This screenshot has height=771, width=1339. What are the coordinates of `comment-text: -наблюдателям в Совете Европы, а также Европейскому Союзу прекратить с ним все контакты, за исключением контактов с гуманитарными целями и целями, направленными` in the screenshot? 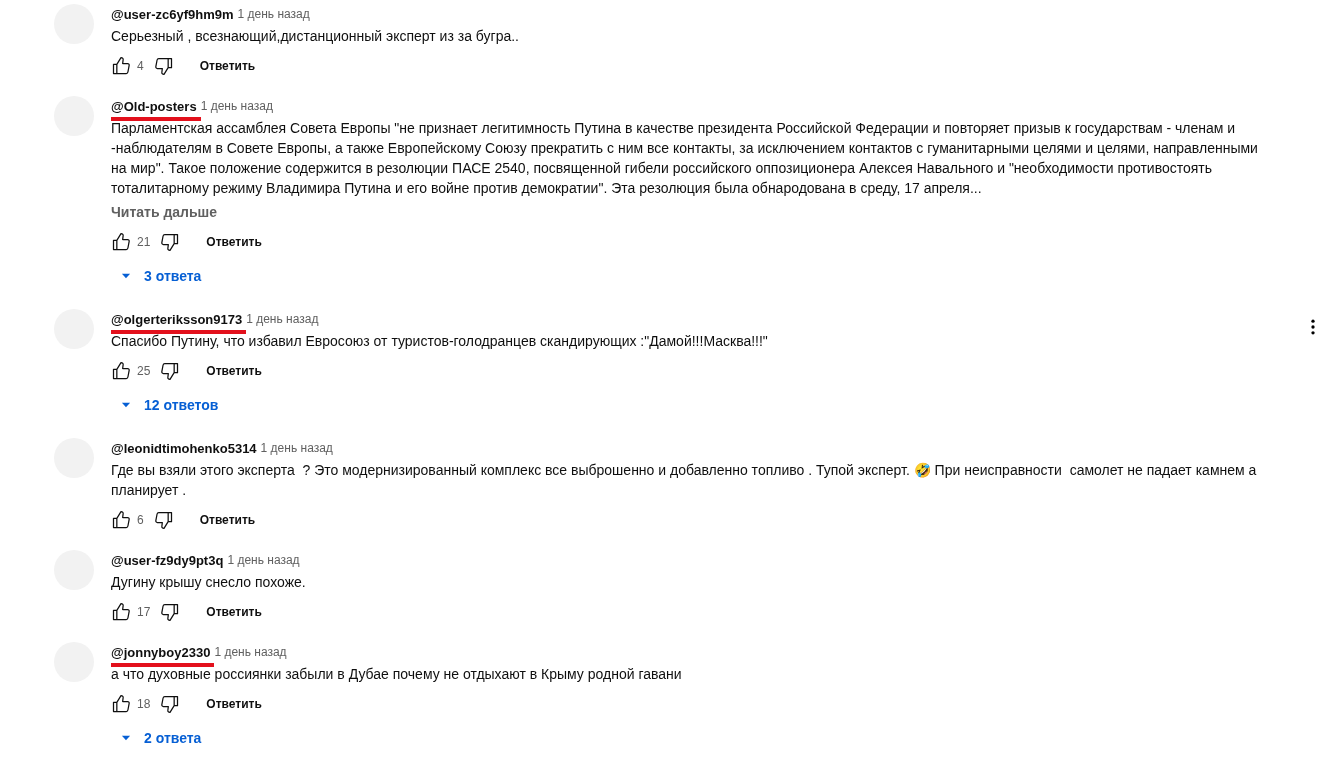 It's located at (684, 148).